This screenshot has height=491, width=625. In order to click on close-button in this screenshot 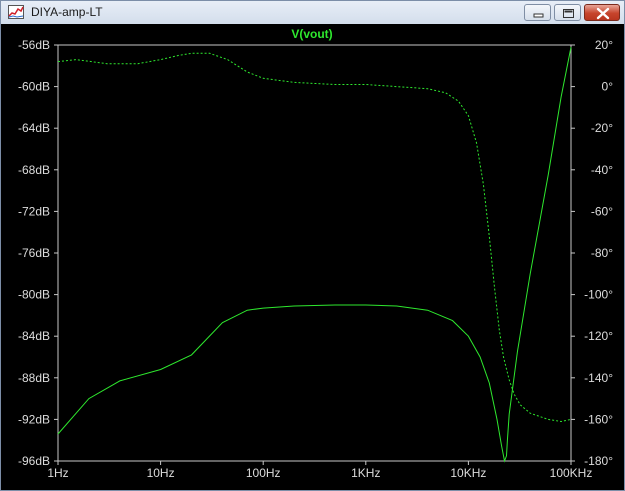, I will do `click(602, 12)`.